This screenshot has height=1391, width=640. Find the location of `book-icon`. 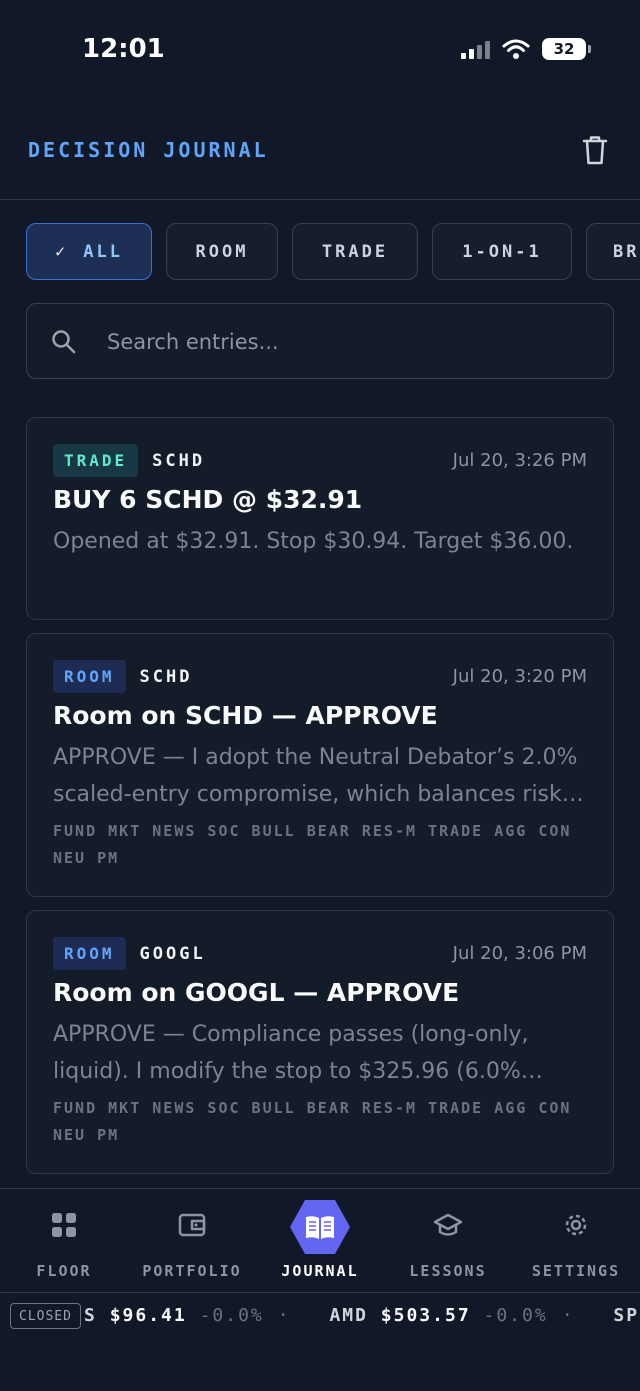

book-icon is located at coordinates (320, 1227).